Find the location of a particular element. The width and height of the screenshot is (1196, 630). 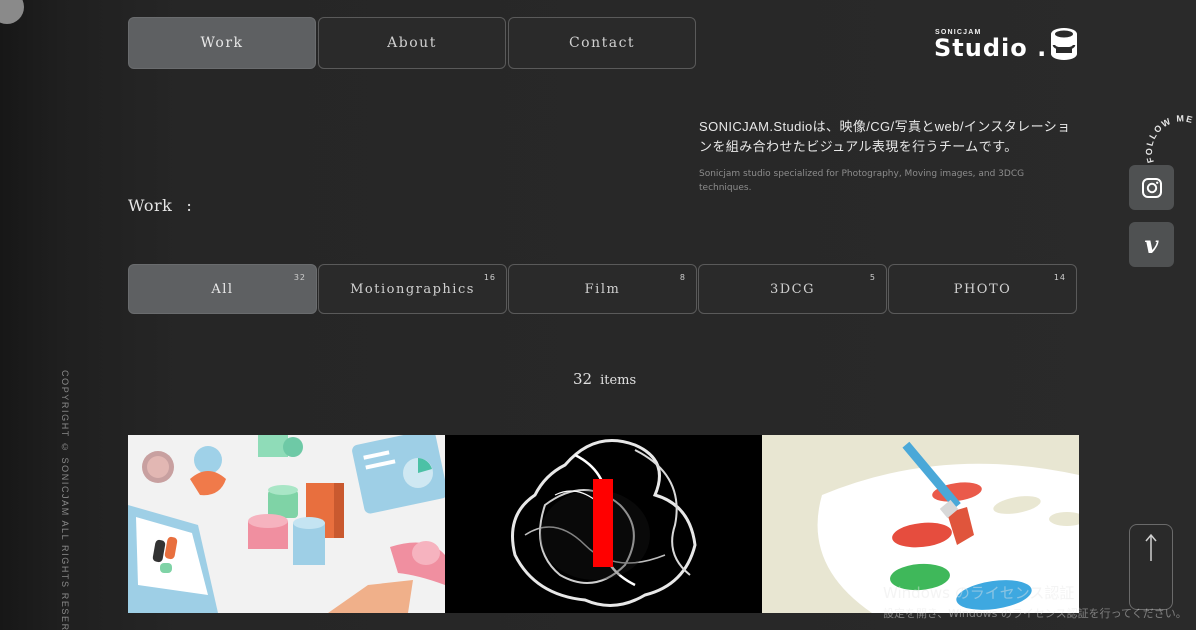

filter-label: Motiongraphics is located at coordinates (412, 289).